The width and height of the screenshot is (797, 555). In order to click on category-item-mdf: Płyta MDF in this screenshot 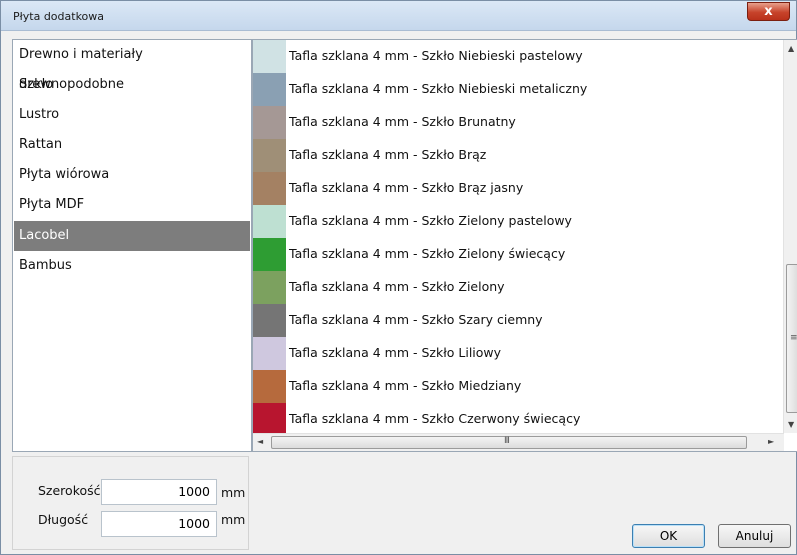, I will do `click(132, 205)`.